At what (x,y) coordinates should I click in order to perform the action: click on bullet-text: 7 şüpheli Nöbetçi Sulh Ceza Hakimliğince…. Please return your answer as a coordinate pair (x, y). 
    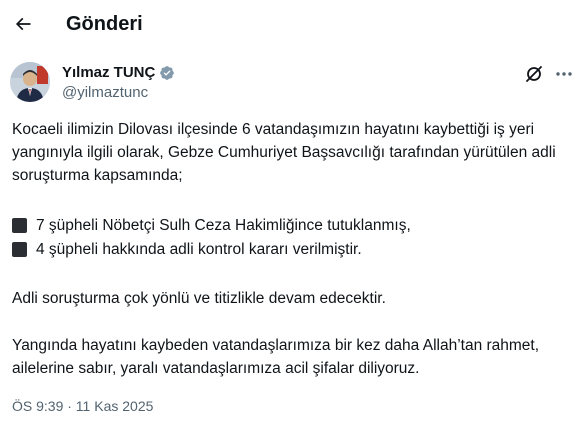
    Looking at the image, I should click on (223, 225).